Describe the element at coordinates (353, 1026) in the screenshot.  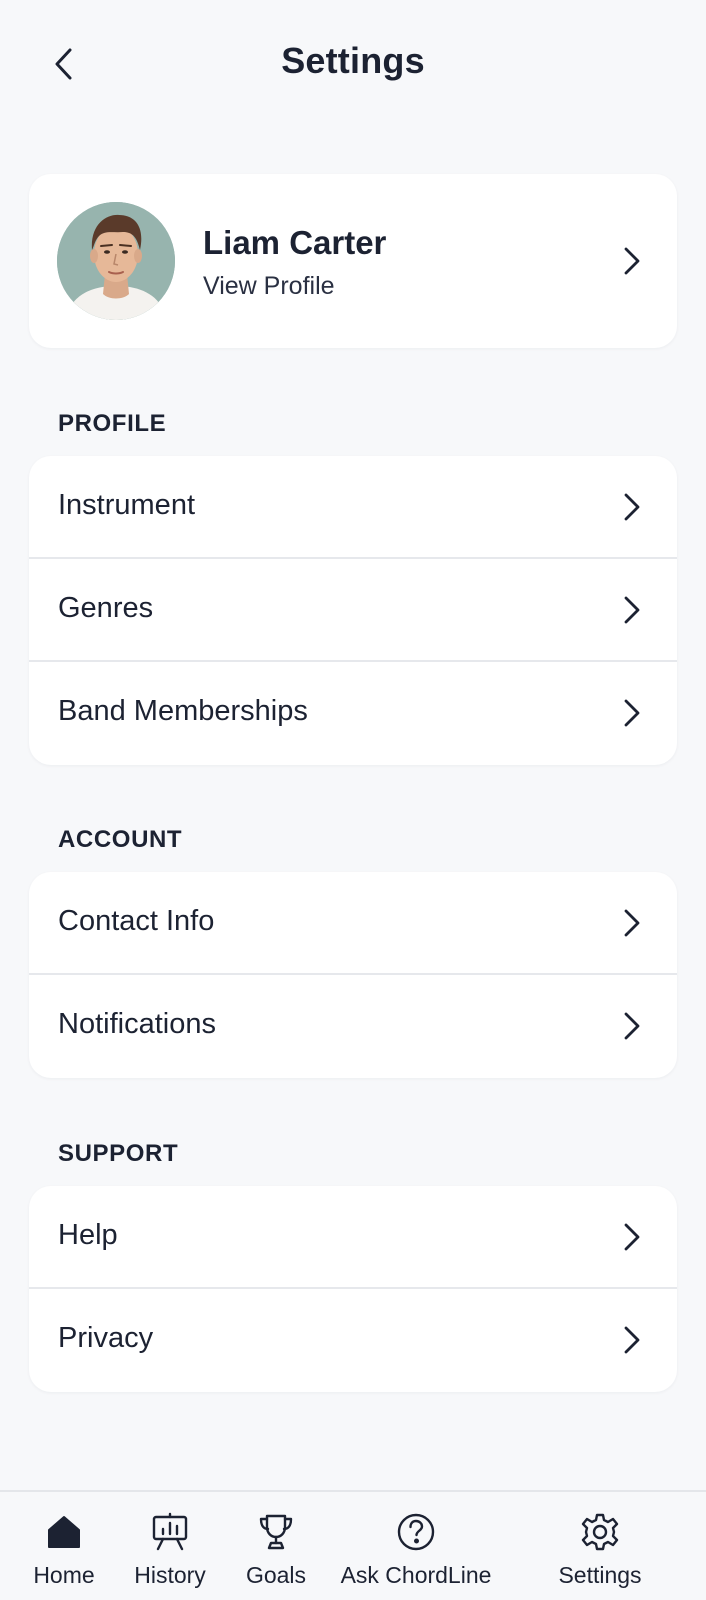
I see `list-item-notifications: Notifications` at that location.